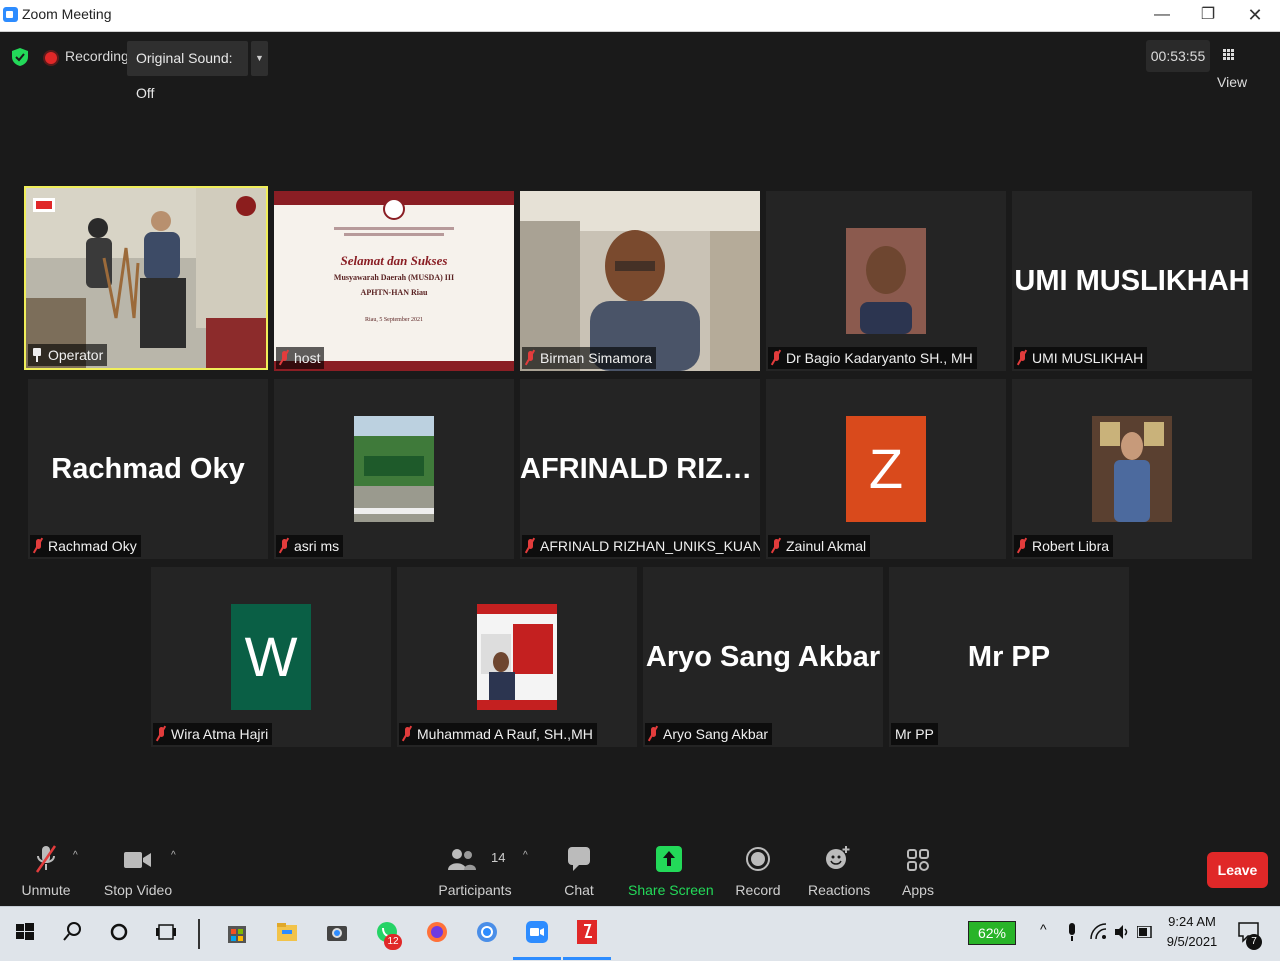 The width and height of the screenshot is (1280, 961). Describe the element at coordinates (1192, 921) in the screenshot. I see `clock-time: 9:24 AM` at that location.